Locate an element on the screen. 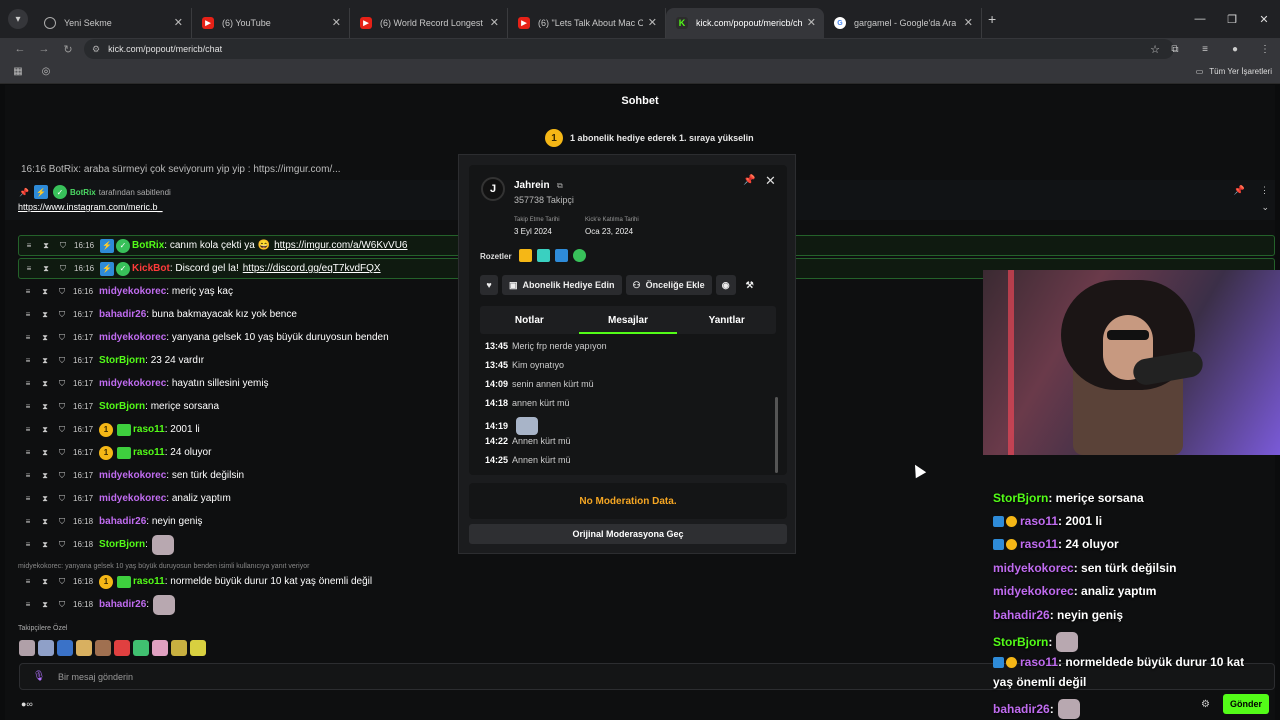  browser-tab: ▶ (6) "Lets Talk About Mac OS" | A ✕ is located at coordinates (587, 23).